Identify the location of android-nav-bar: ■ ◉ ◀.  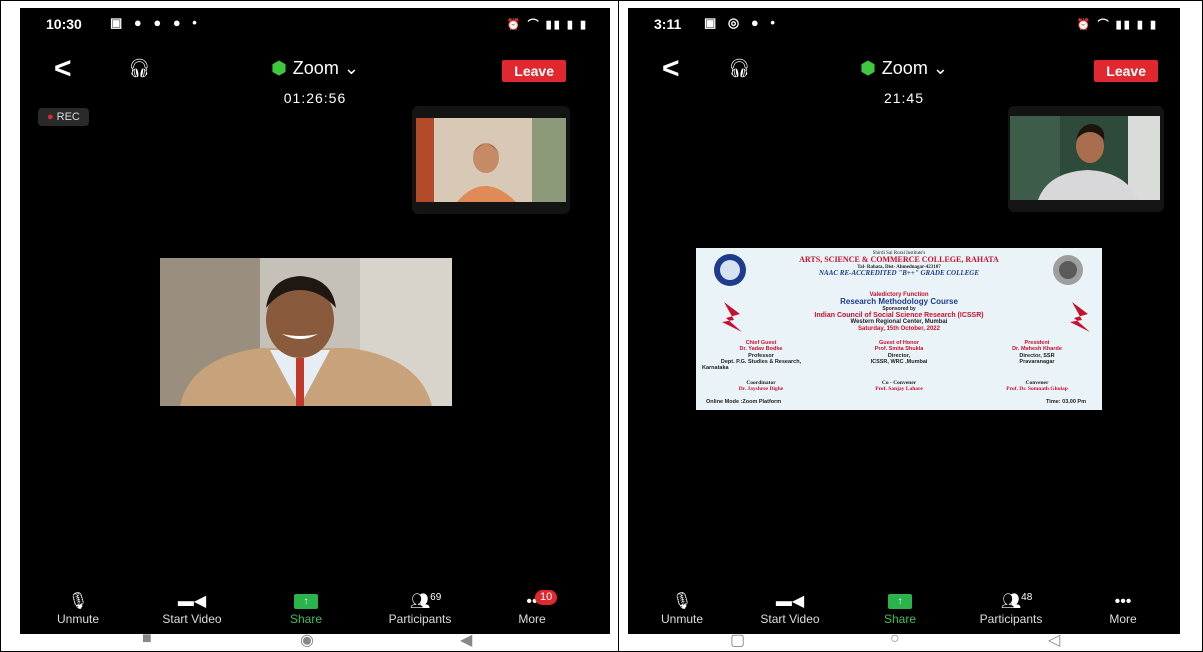
(315, 639).